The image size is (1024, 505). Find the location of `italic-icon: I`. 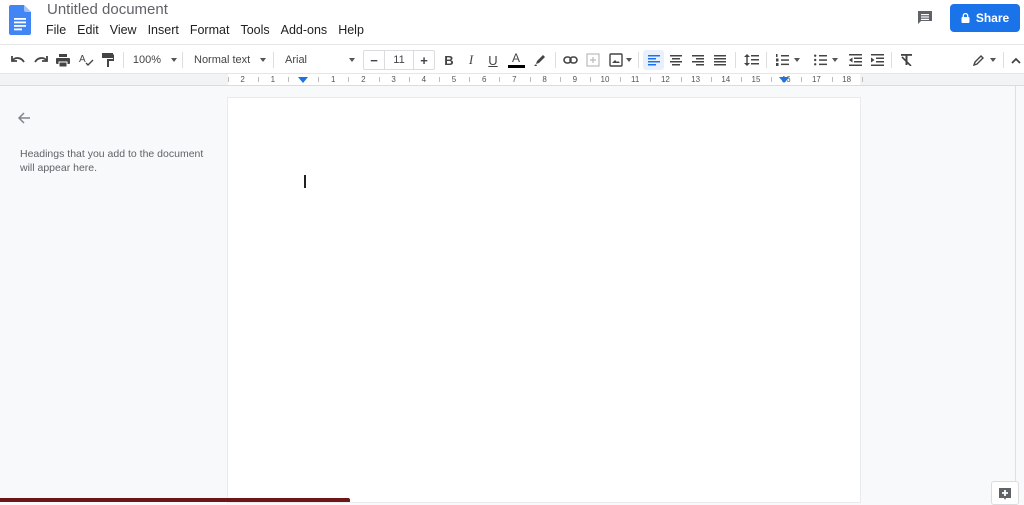

italic-icon: I is located at coordinates (471, 60).